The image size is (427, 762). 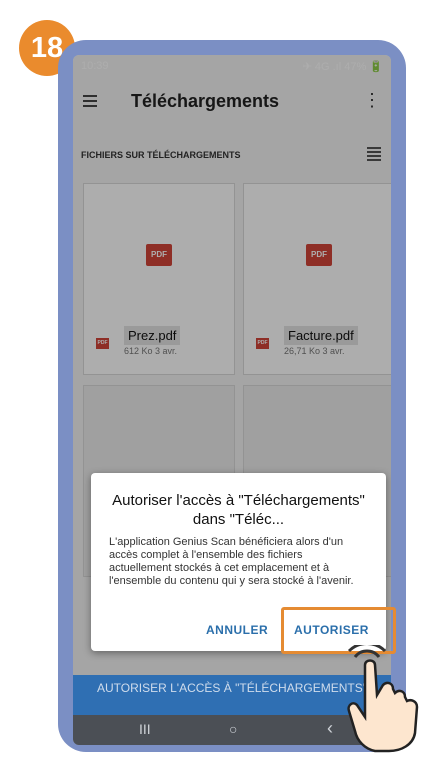 I want to click on grant-access-label: AUTORISER L'ACCÈS À "TÉLÉCHARGEMENTS", so click(x=232, y=688).